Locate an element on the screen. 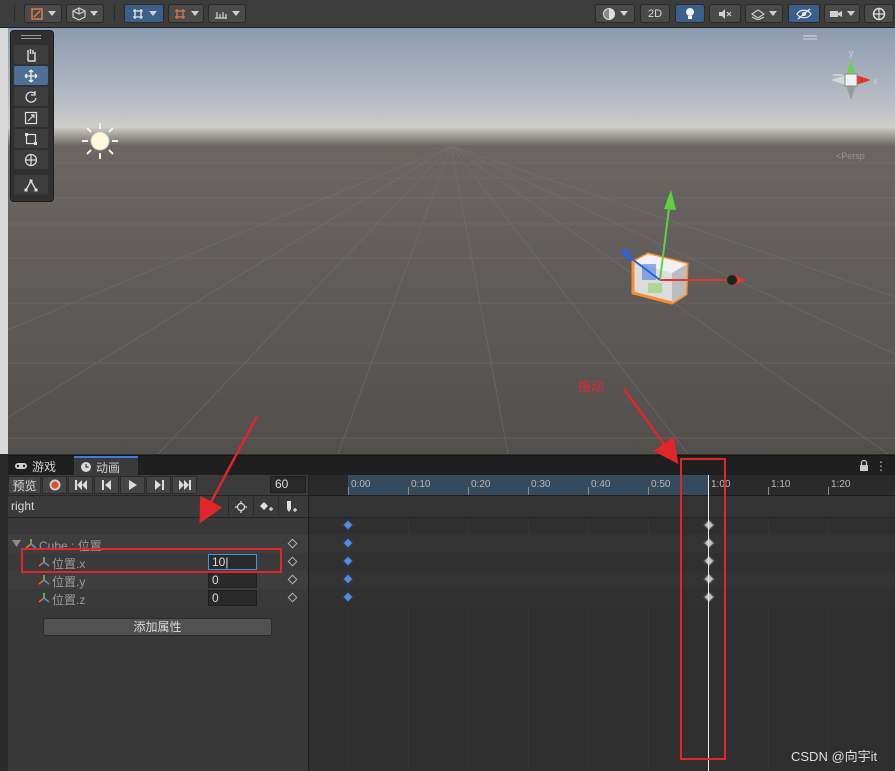 This screenshot has width=895, height=771. scene-camera-dropdown is located at coordinates (842, 13).